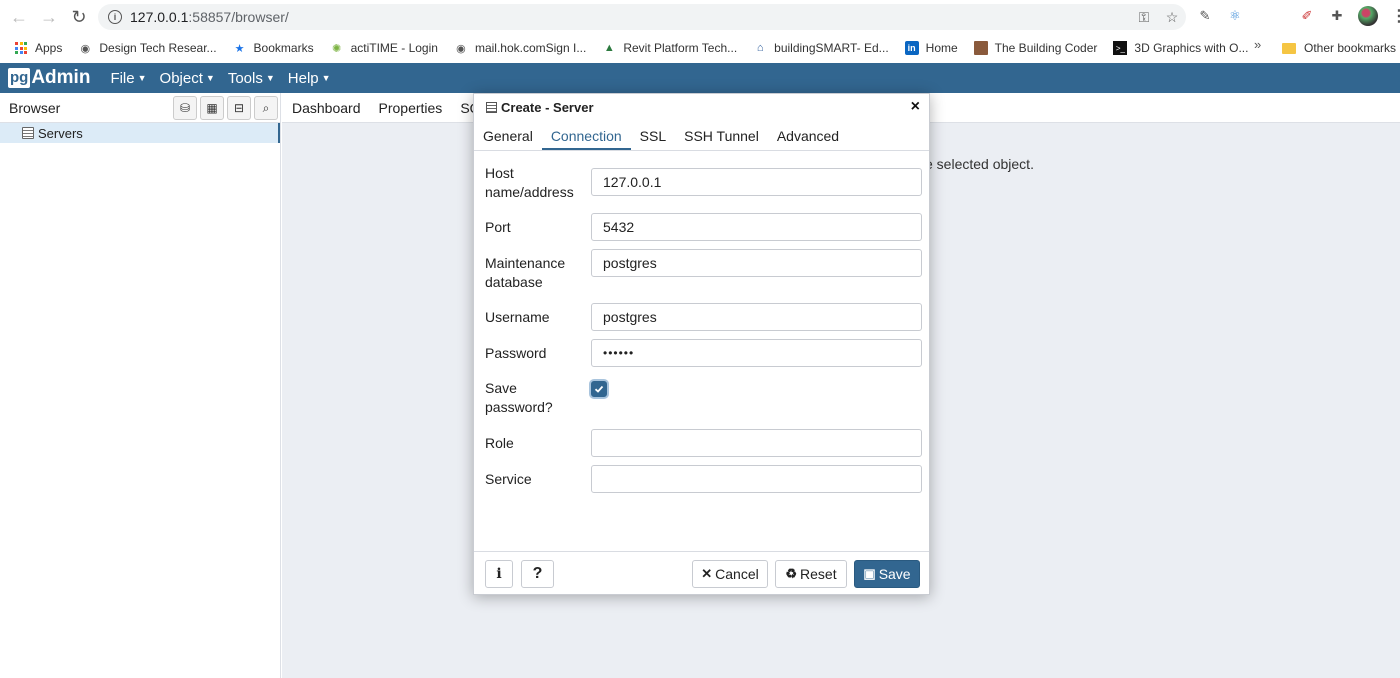 Image resolution: width=1400 pixels, height=678 pixels. I want to click on save-button: ▣ Save, so click(887, 574).